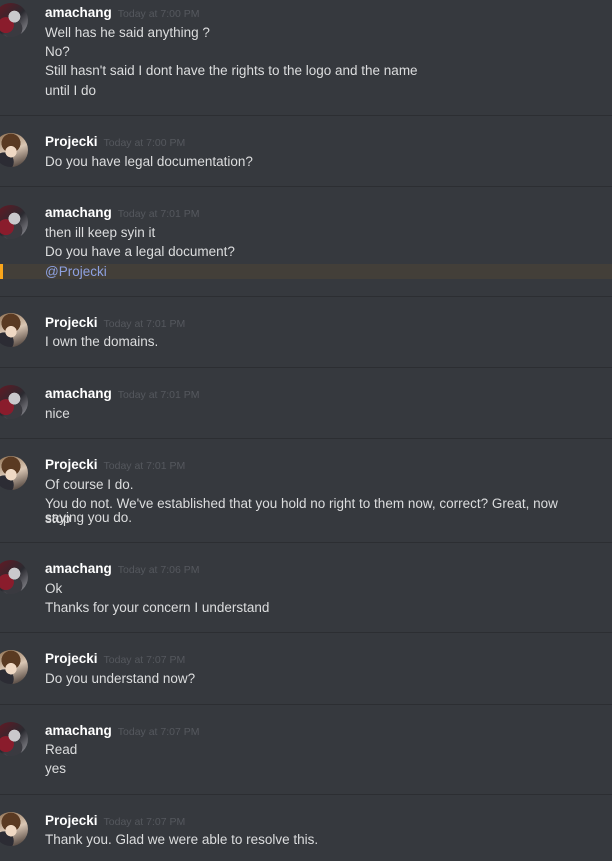  I want to click on message-line: Do you understand now?, so click(120, 678).